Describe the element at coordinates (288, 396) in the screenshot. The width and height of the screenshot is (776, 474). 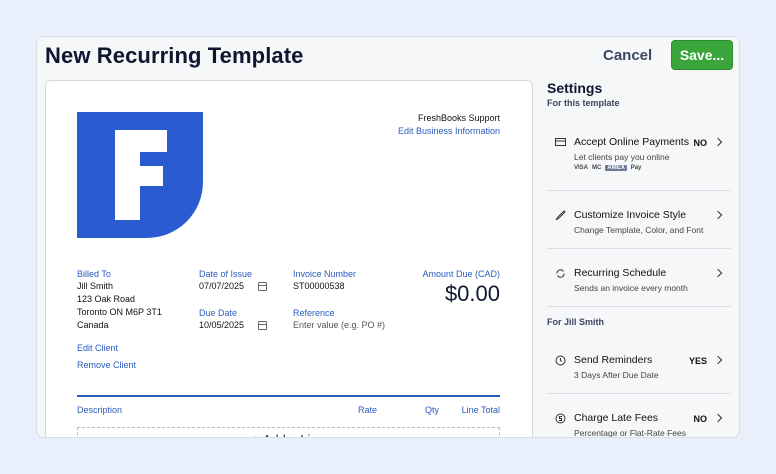
I see `line-items-divider` at that location.